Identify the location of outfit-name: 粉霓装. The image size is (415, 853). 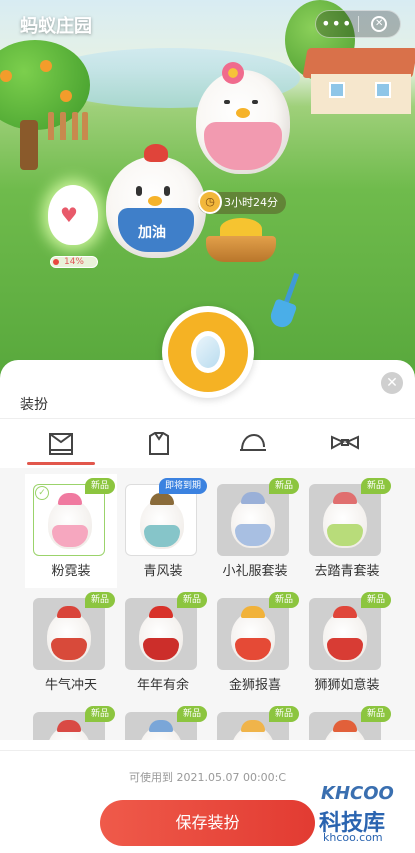
(71, 571).